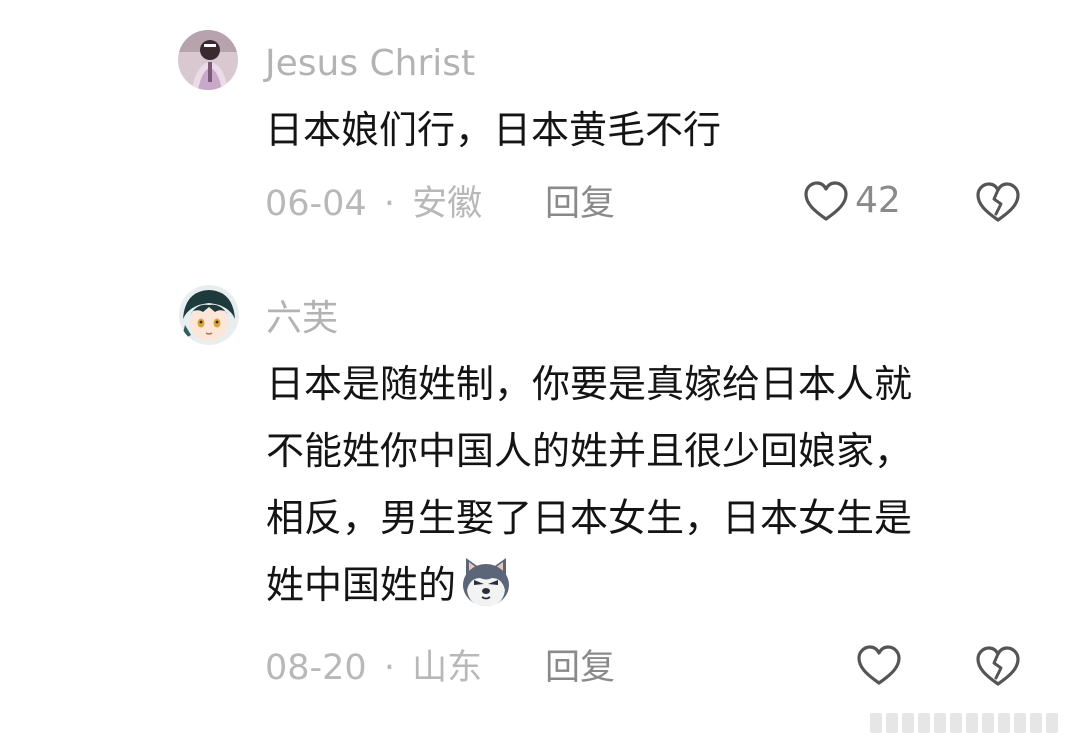 This screenshot has height=739, width=1068. I want to click on like-count: 42, so click(878, 200).